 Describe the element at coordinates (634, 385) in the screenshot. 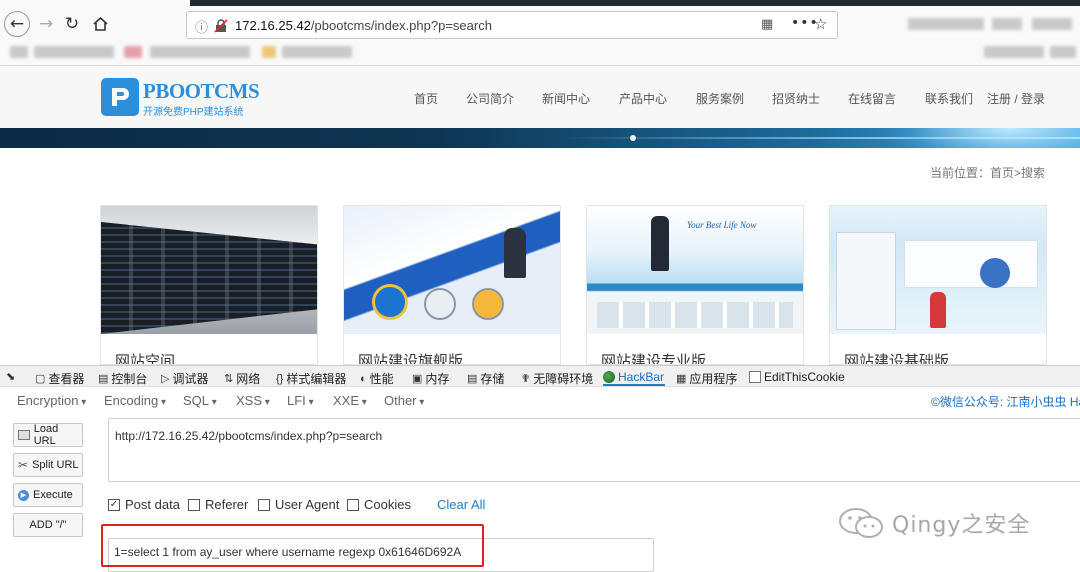

I see `active-tab-indicator` at that location.